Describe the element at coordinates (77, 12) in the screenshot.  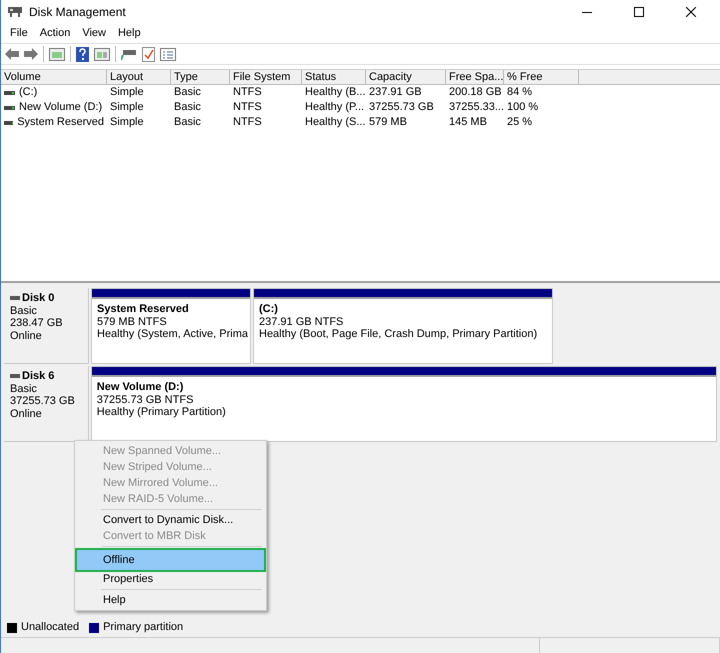
I see `window-title: Disk Management` at that location.